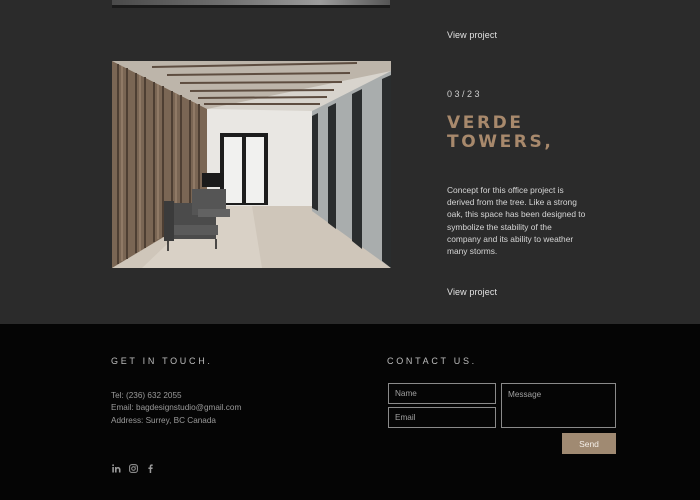 The image size is (700, 500). I want to click on name-field, so click(442, 393).